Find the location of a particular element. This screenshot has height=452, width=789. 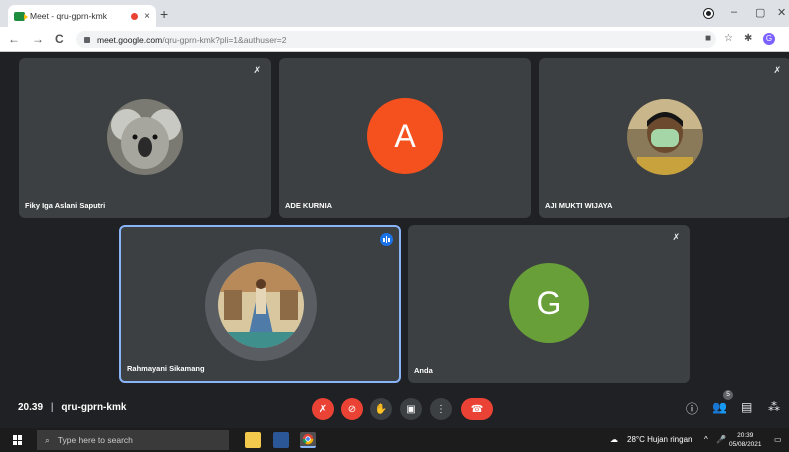

people-icon: 👥 is located at coordinates (719, 407).